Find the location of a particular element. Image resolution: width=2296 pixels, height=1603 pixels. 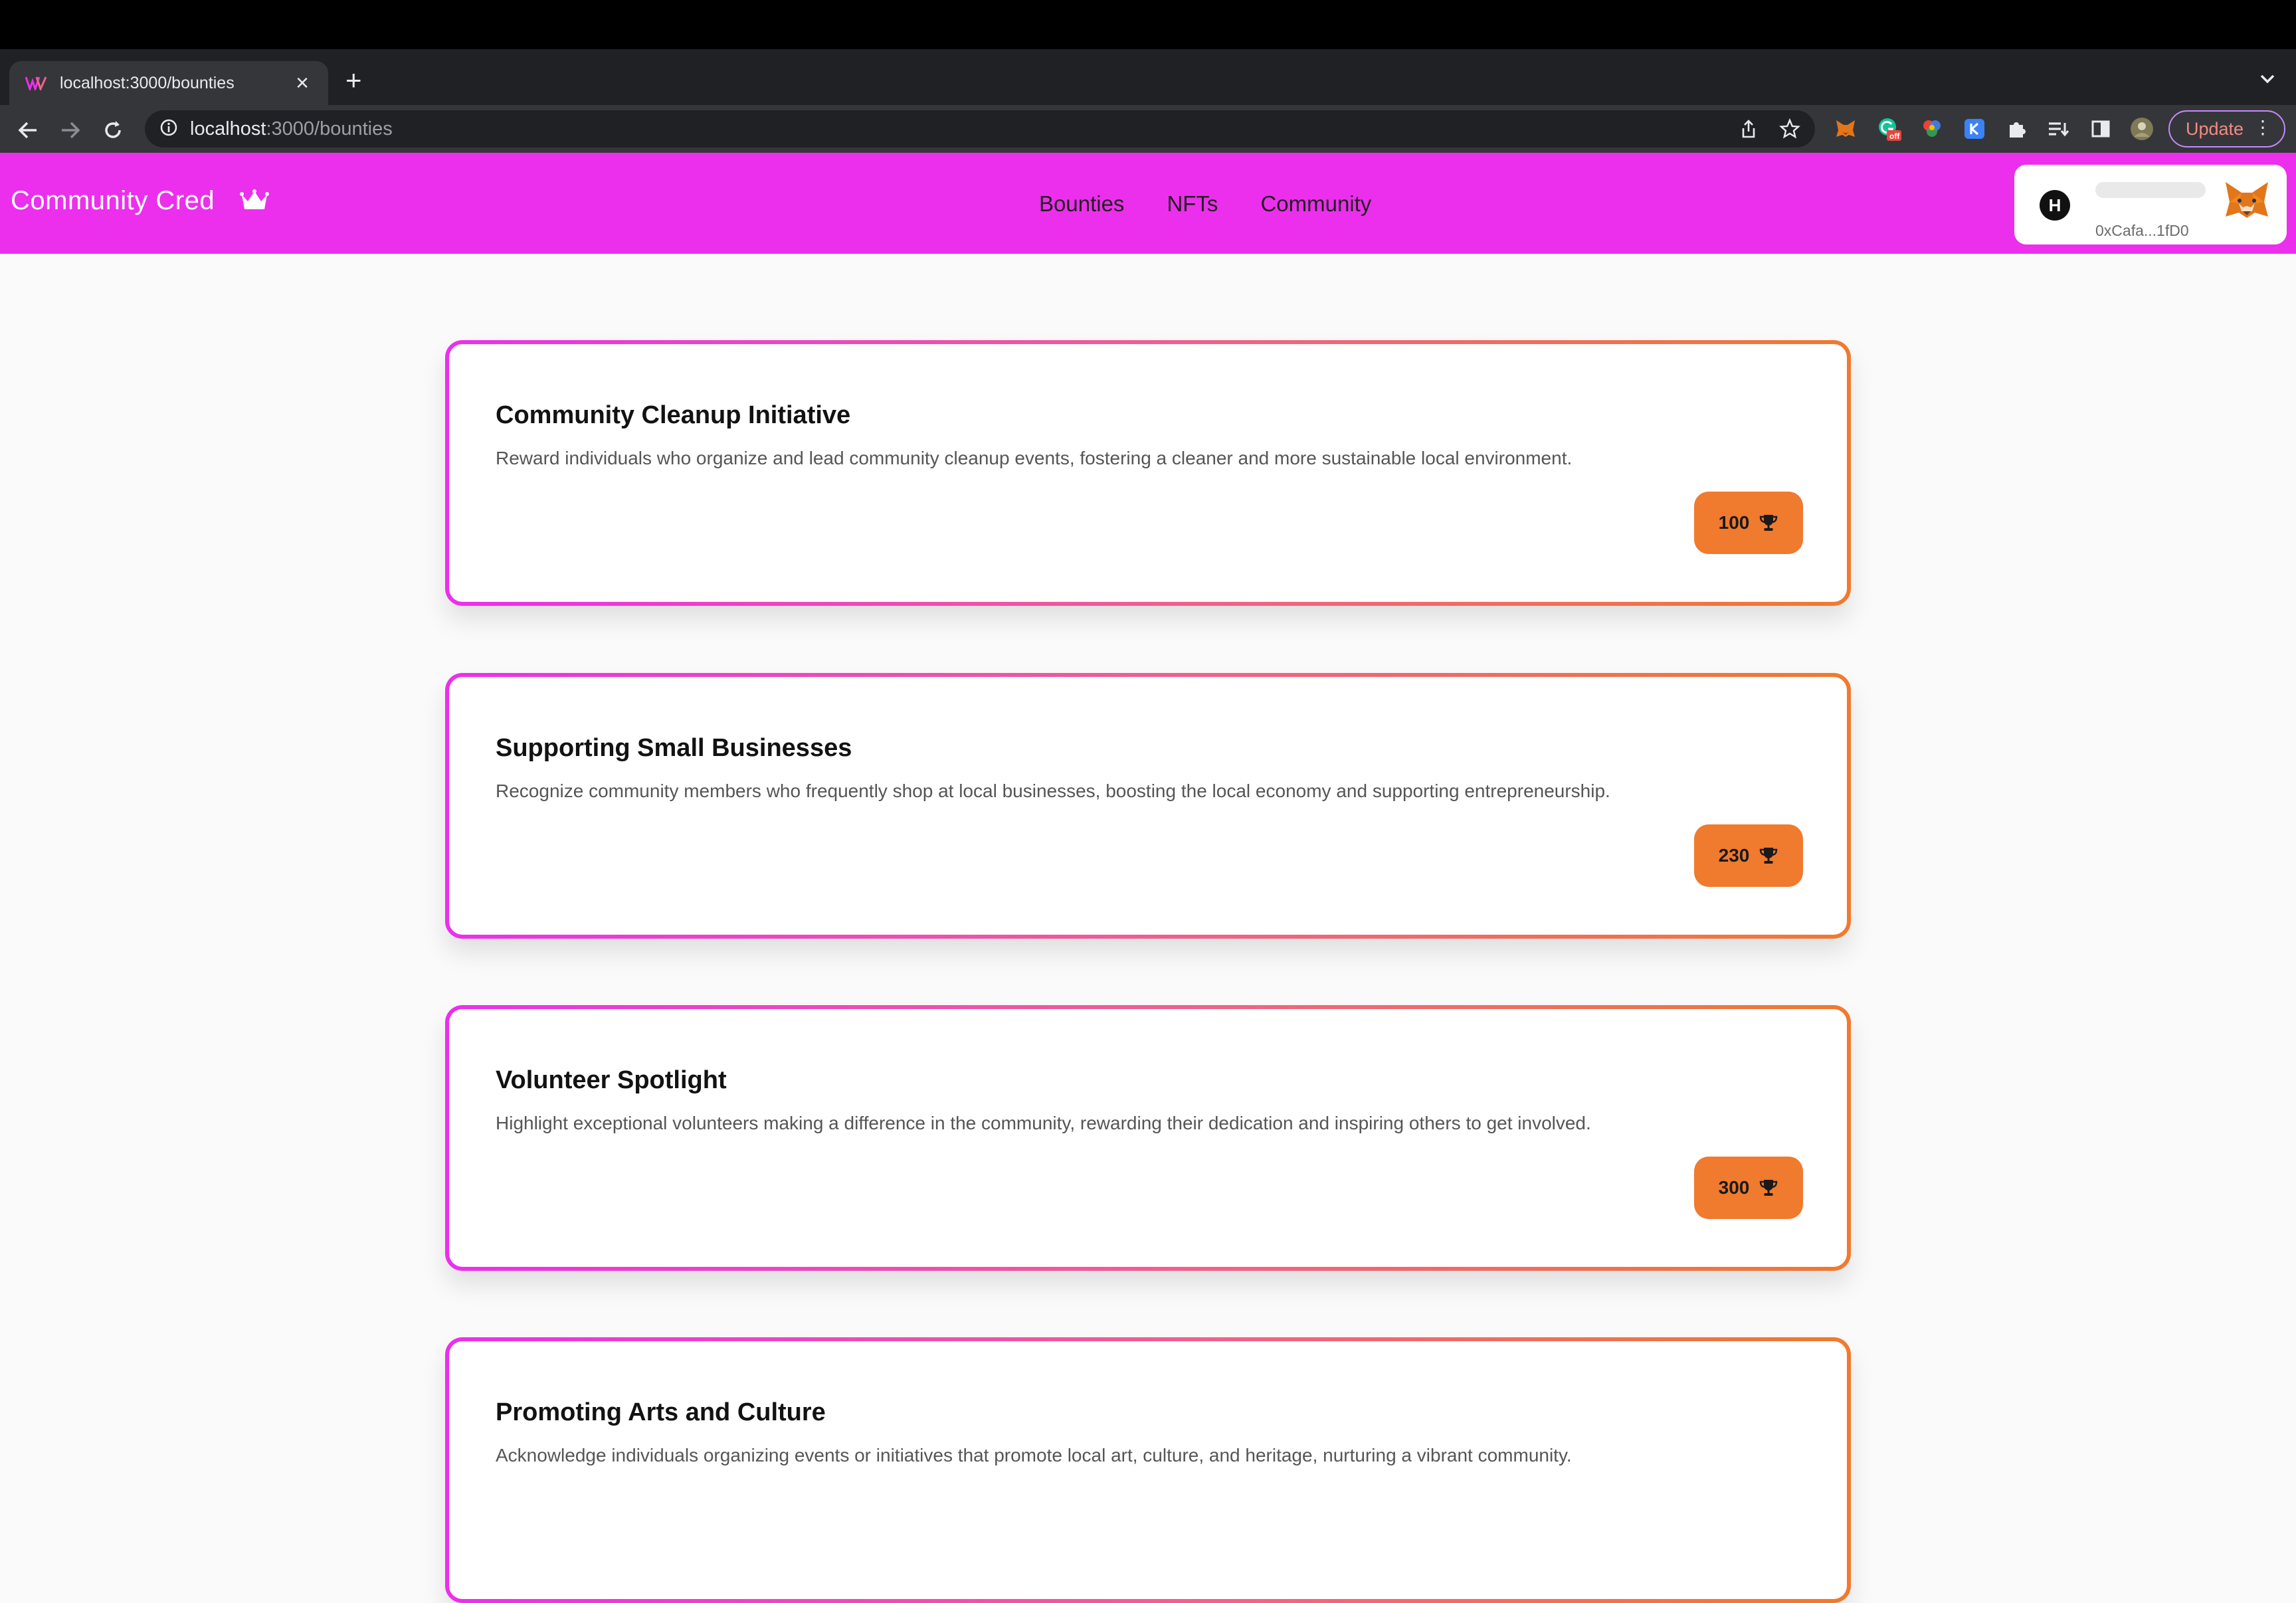

reward-badge: 300 is located at coordinates (1748, 1188).